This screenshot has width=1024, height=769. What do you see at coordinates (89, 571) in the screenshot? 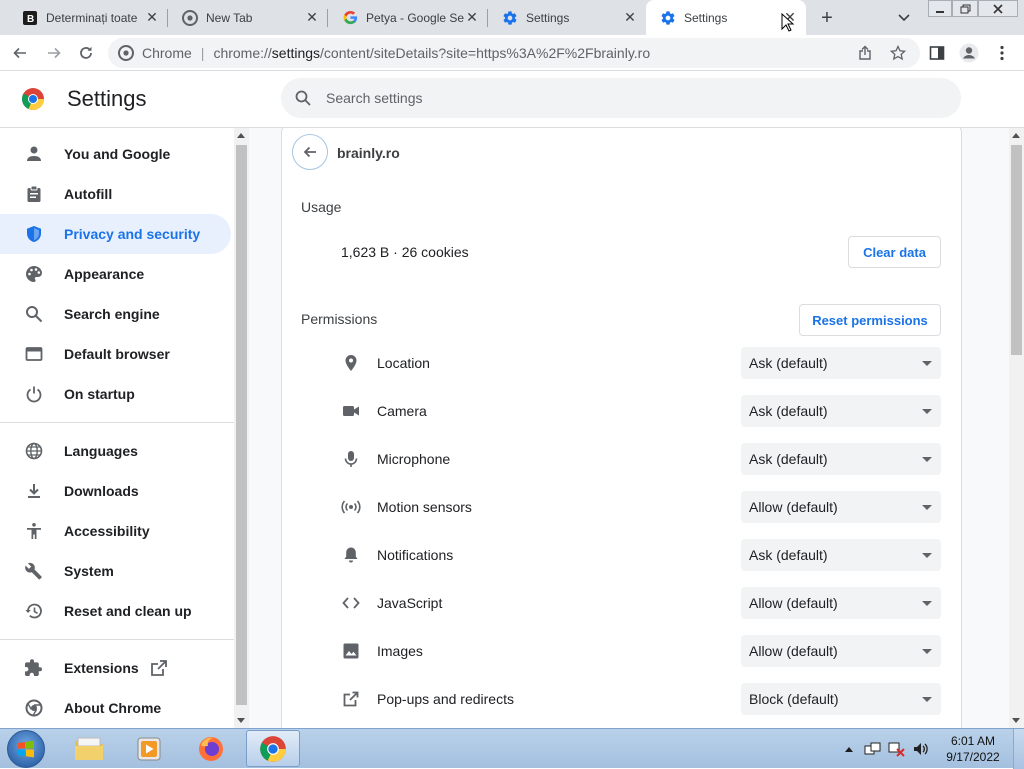
I see `sidebar-item-label: System` at bounding box center [89, 571].